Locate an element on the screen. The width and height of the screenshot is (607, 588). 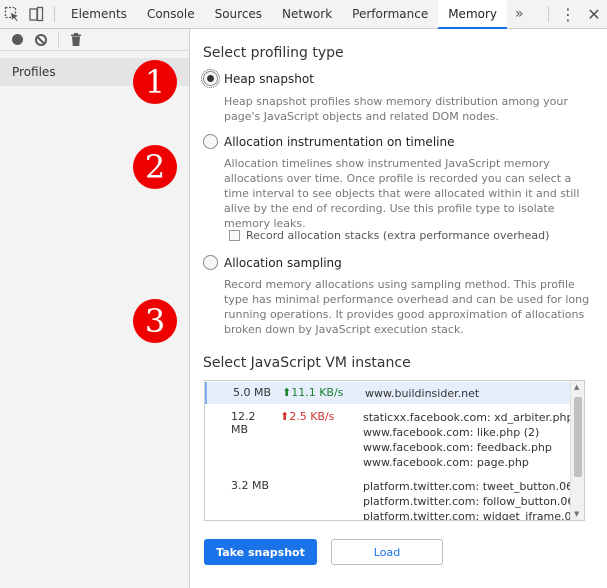
tab-console: Console is located at coordinates (171, 14).